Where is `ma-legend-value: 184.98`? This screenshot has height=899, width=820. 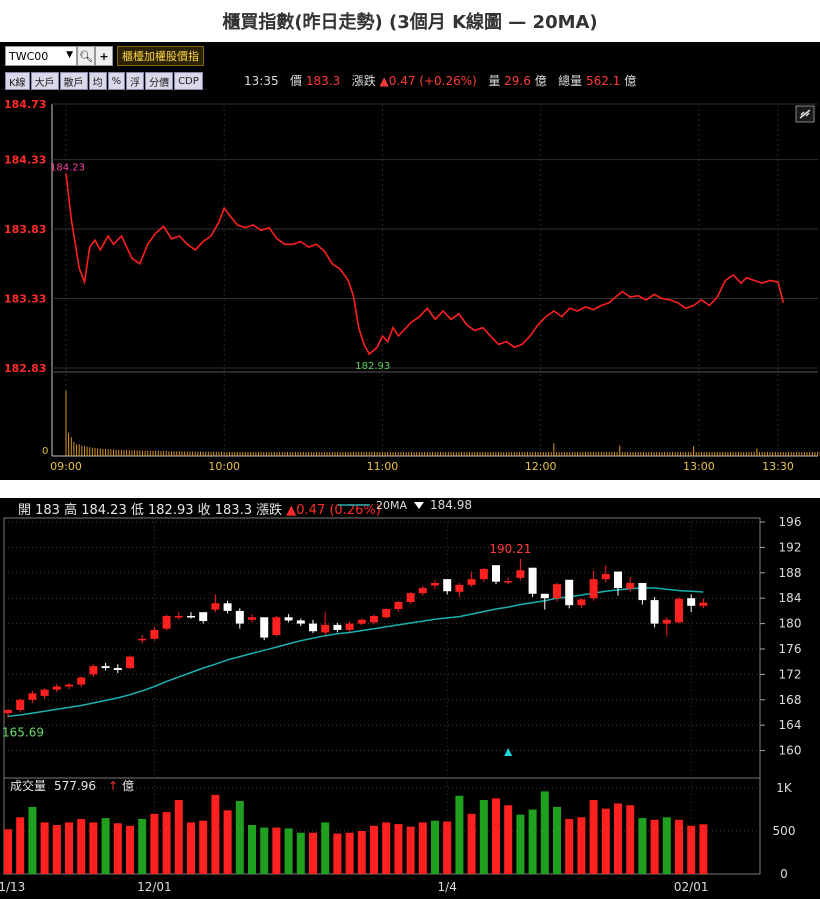 ma-legend-value: 184.98 is located at coordinates (451, 505).